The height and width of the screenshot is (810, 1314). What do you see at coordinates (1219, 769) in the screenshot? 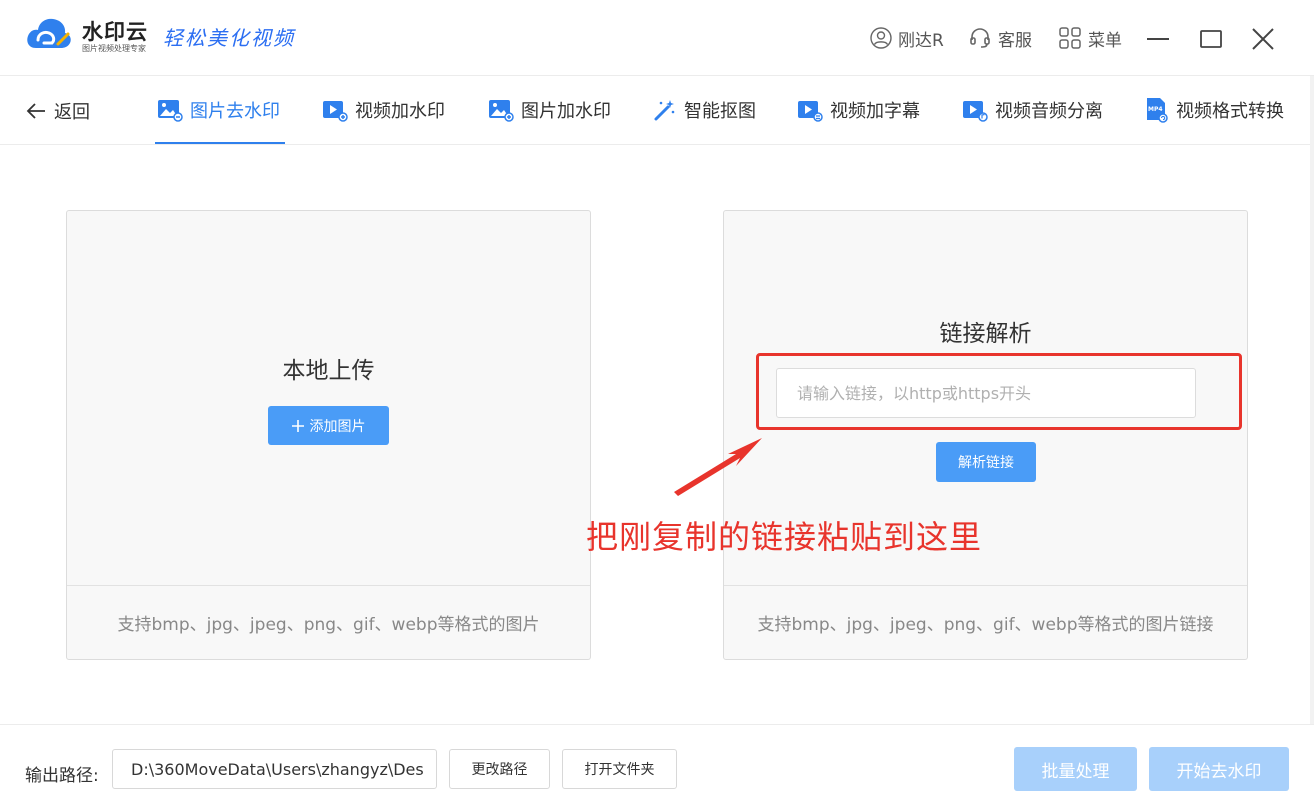
I see `start-remove-watermark-button: 开始去水印` at bounding box center [1219, 769].